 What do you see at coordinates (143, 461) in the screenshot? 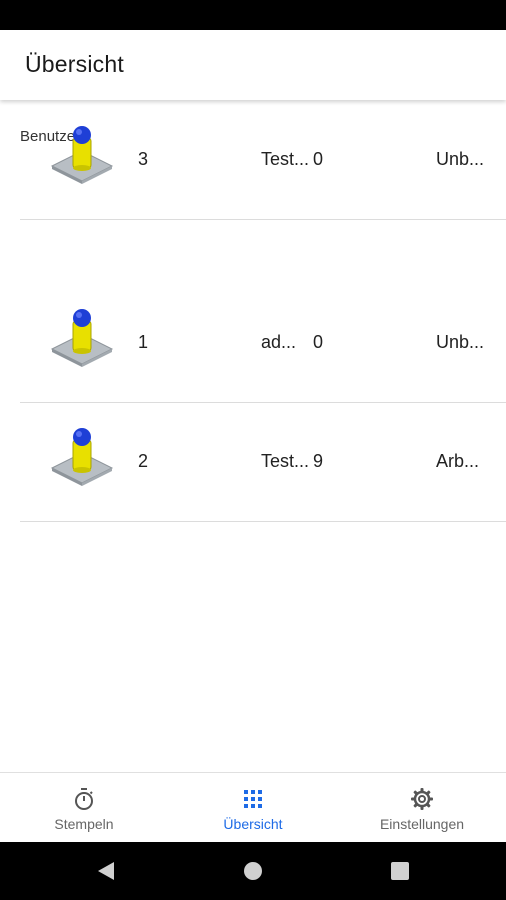
I see `user-id: 2` at bounding box center [143, 461].